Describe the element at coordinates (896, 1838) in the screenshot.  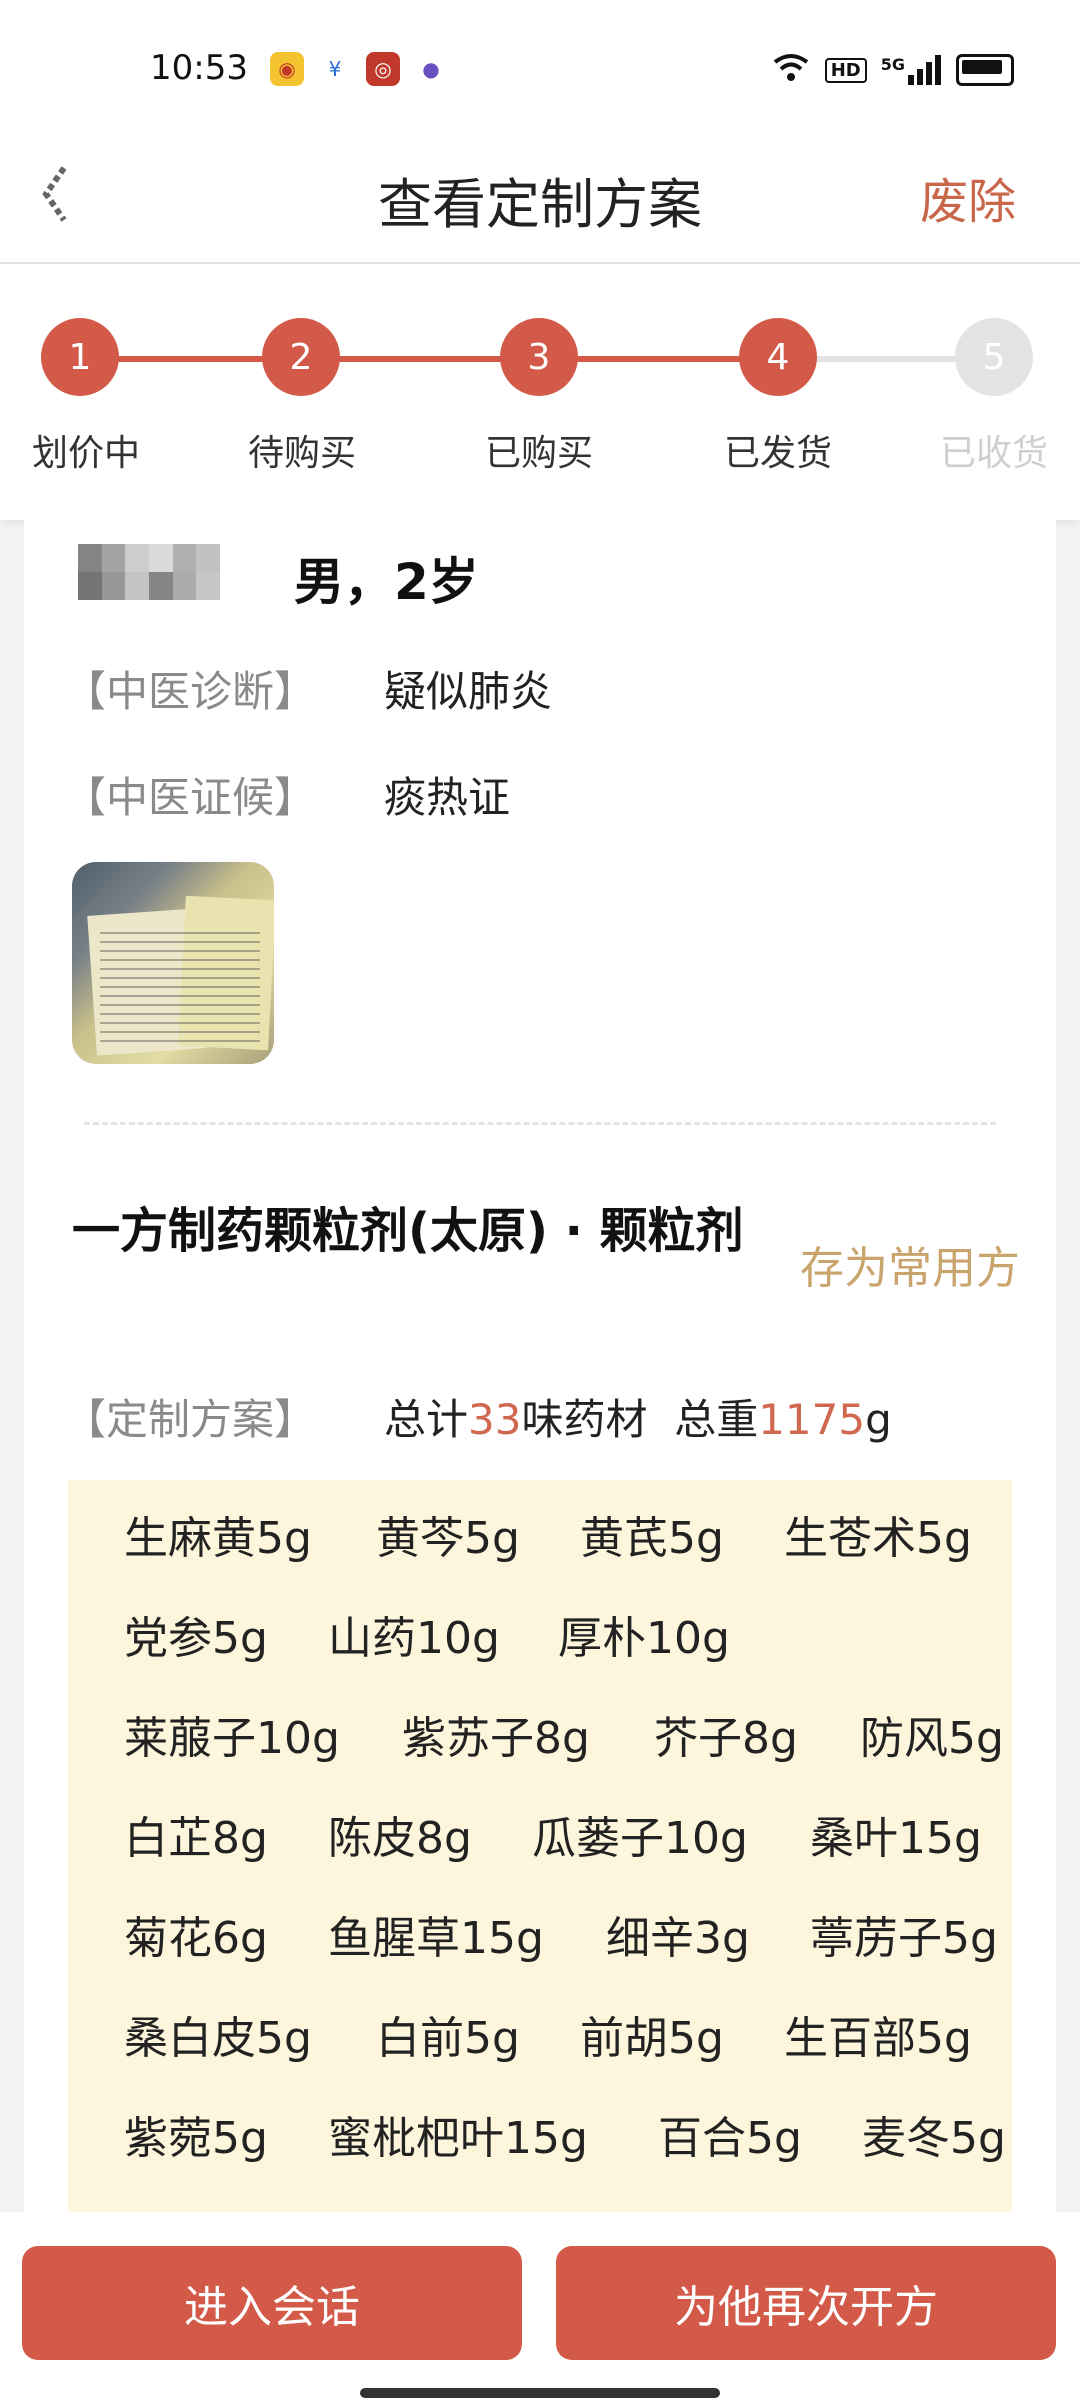
I see `herb-item: 桑叶15g` at that location.